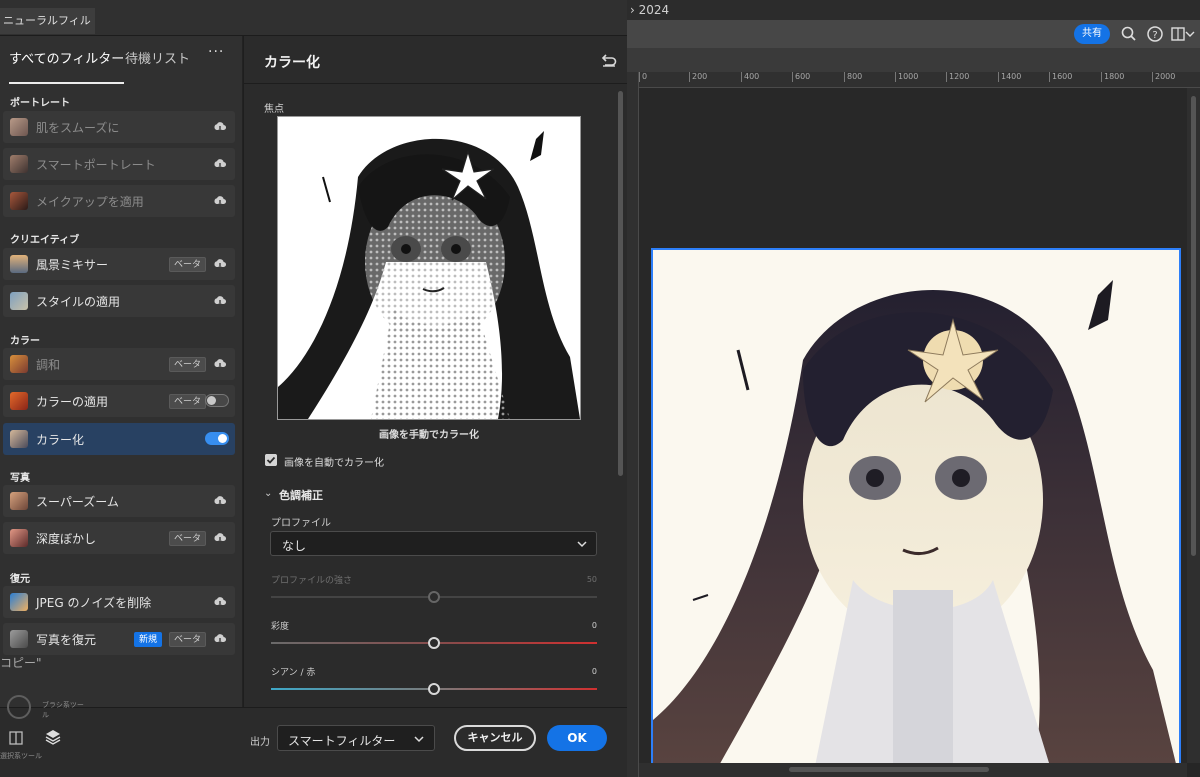  Describe the element at coordinates (957, 77) in the screenshot. I see `ruler-tick: 1200` at that location.